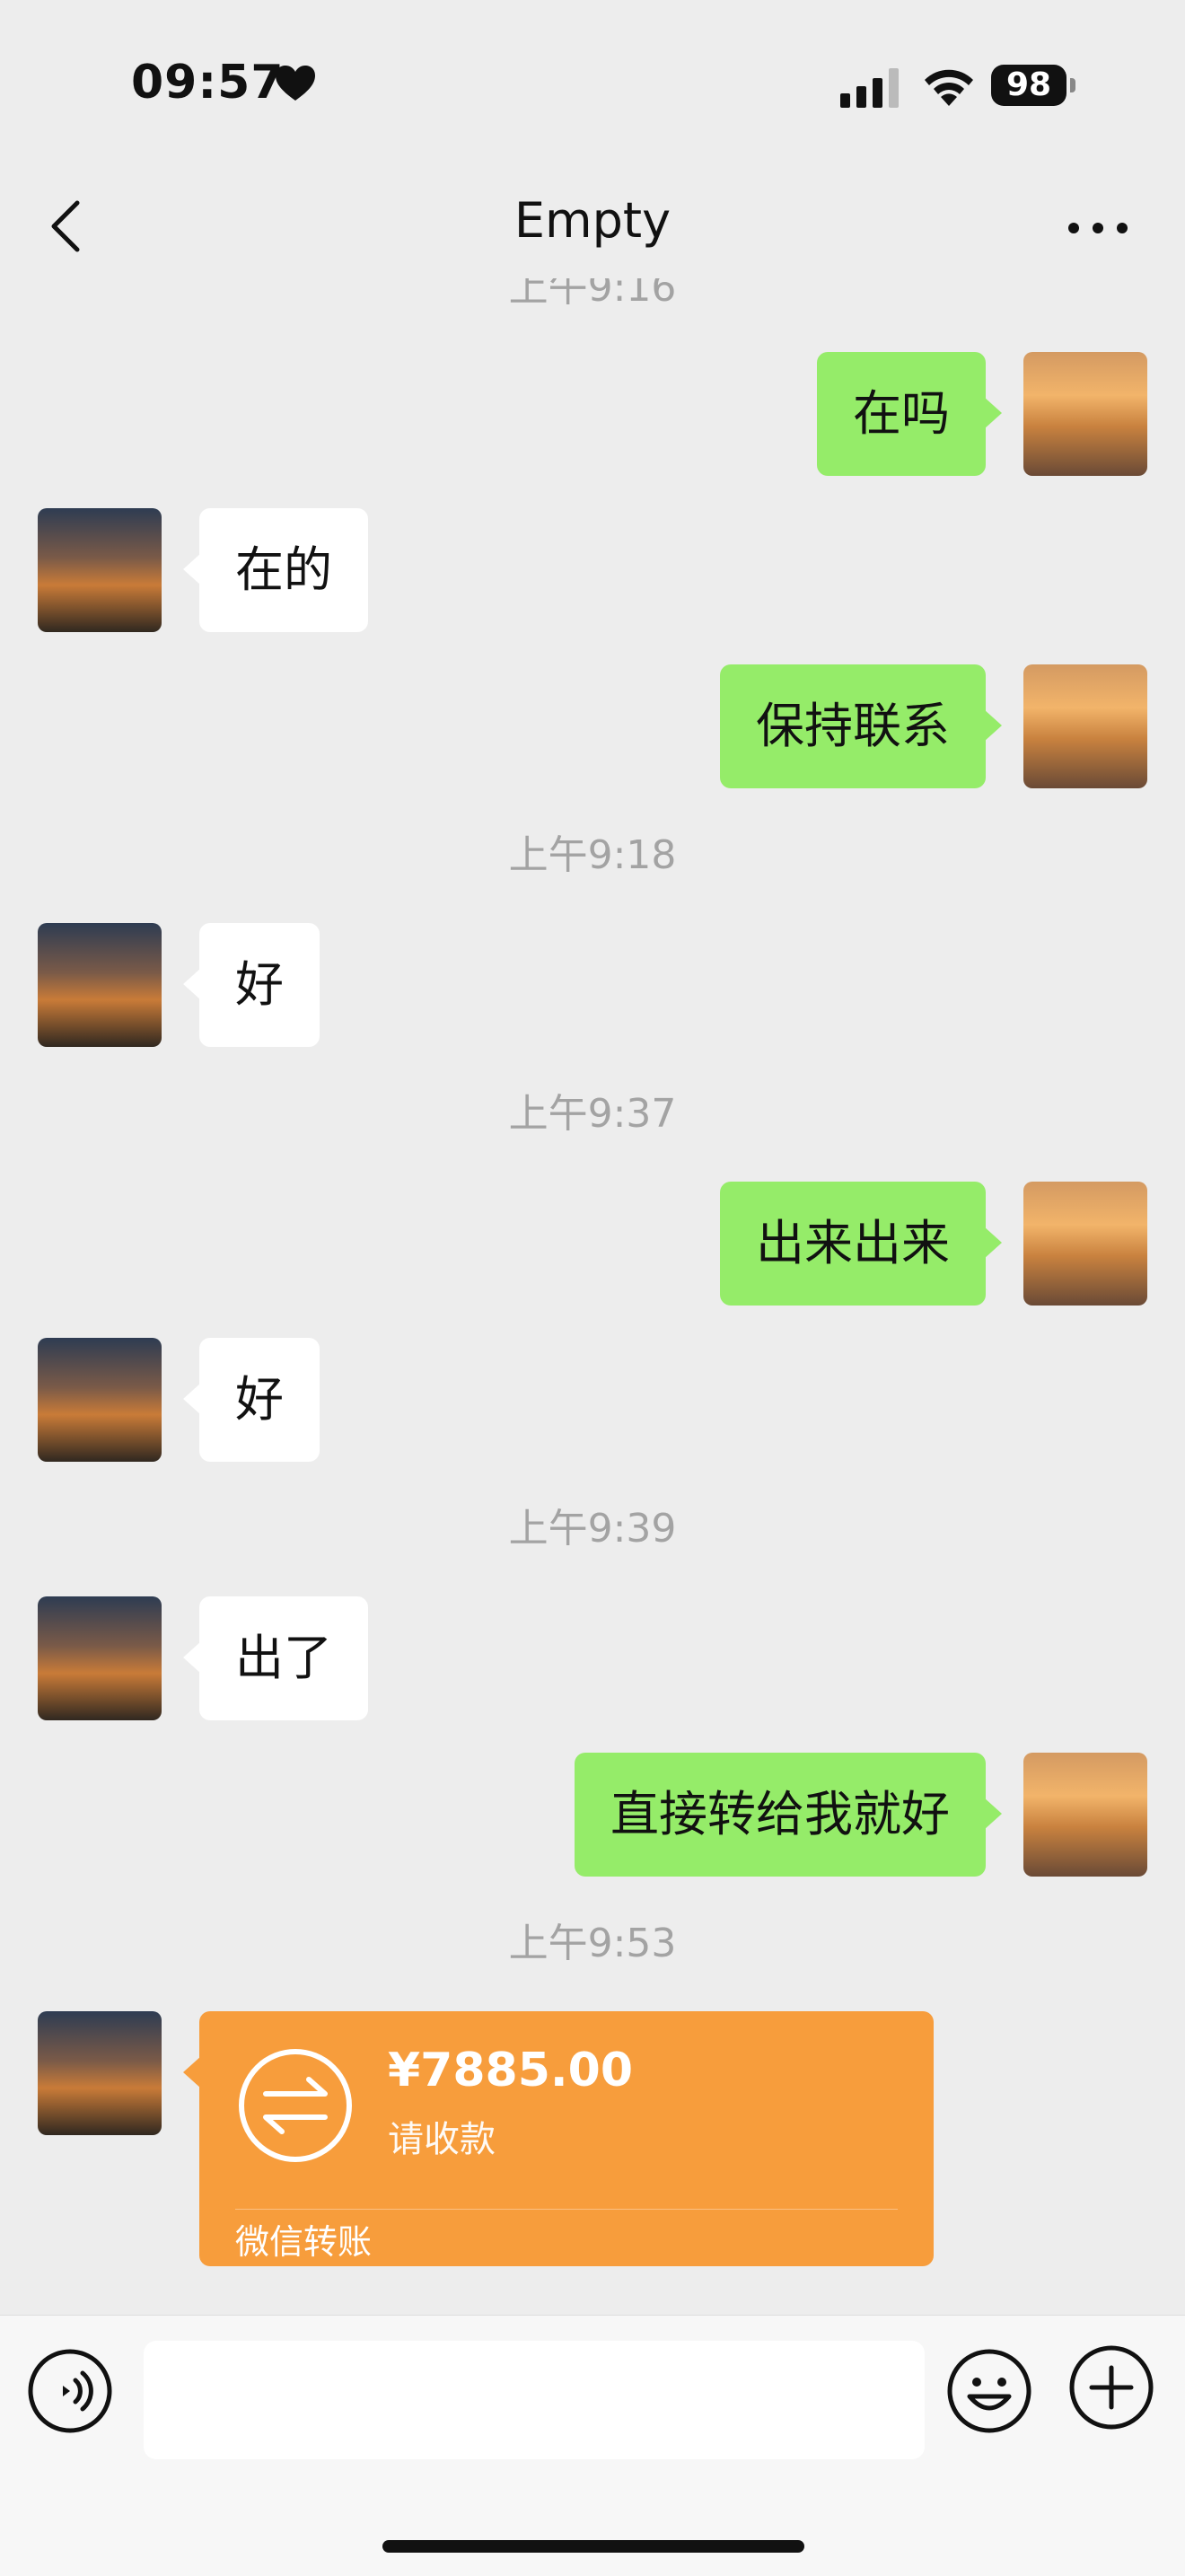 This screenshot has width=1185, height=2576. I want to click on transfer-label: 请收款, so click(442, 2139).